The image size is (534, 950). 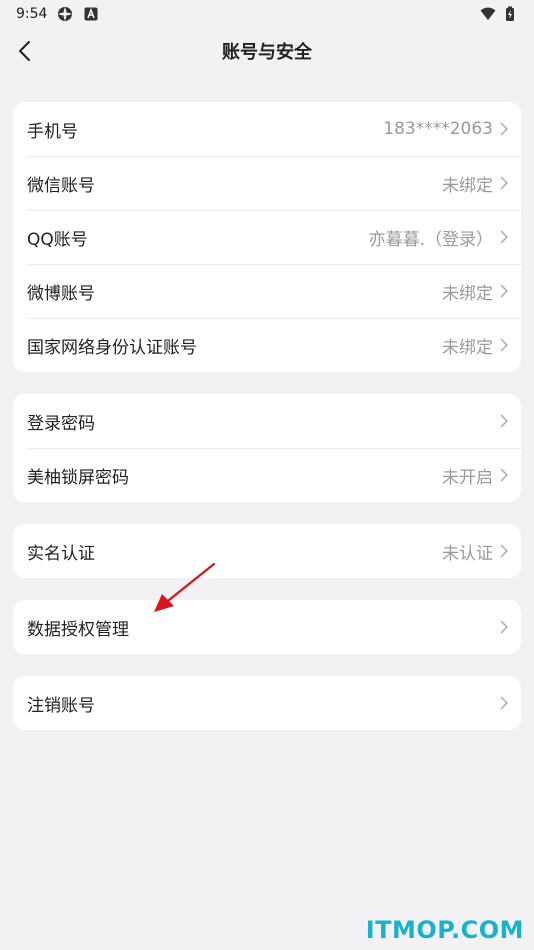 What do you see at coordinates (57, 239) in the screenshot?
I see `row-label: QQ账号` at bounding box center [57, 239].